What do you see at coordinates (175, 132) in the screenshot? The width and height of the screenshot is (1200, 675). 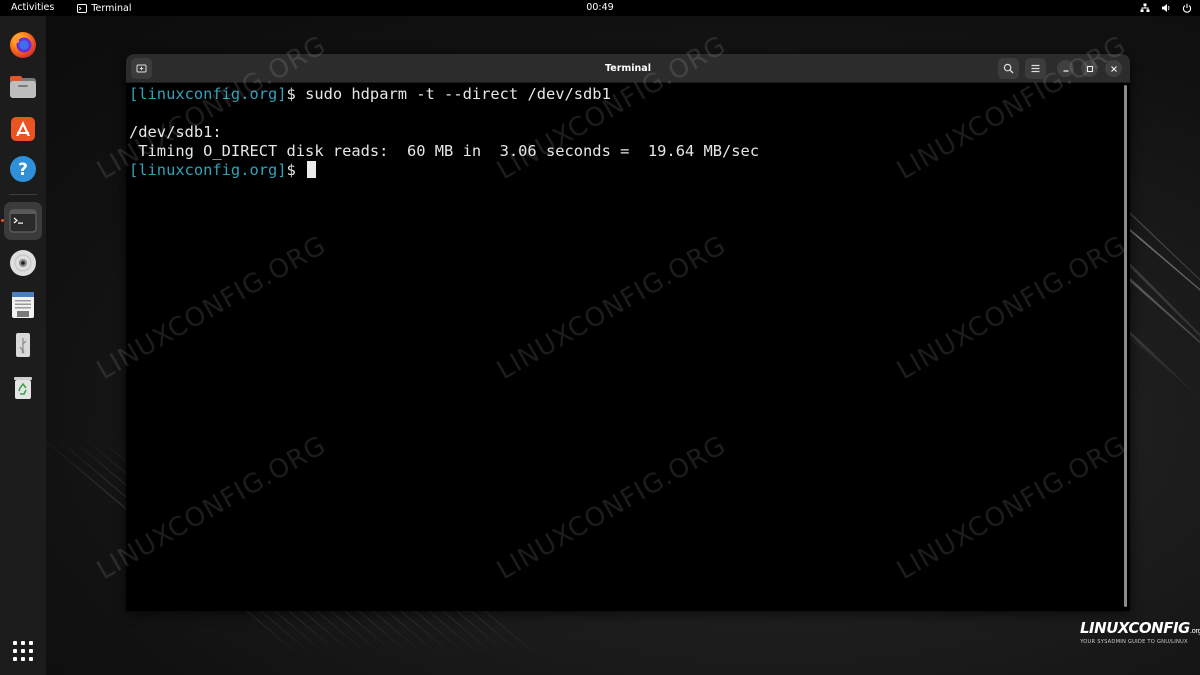 I see `output-text: /dev/sdb1:` at bounding box center [175, 132].